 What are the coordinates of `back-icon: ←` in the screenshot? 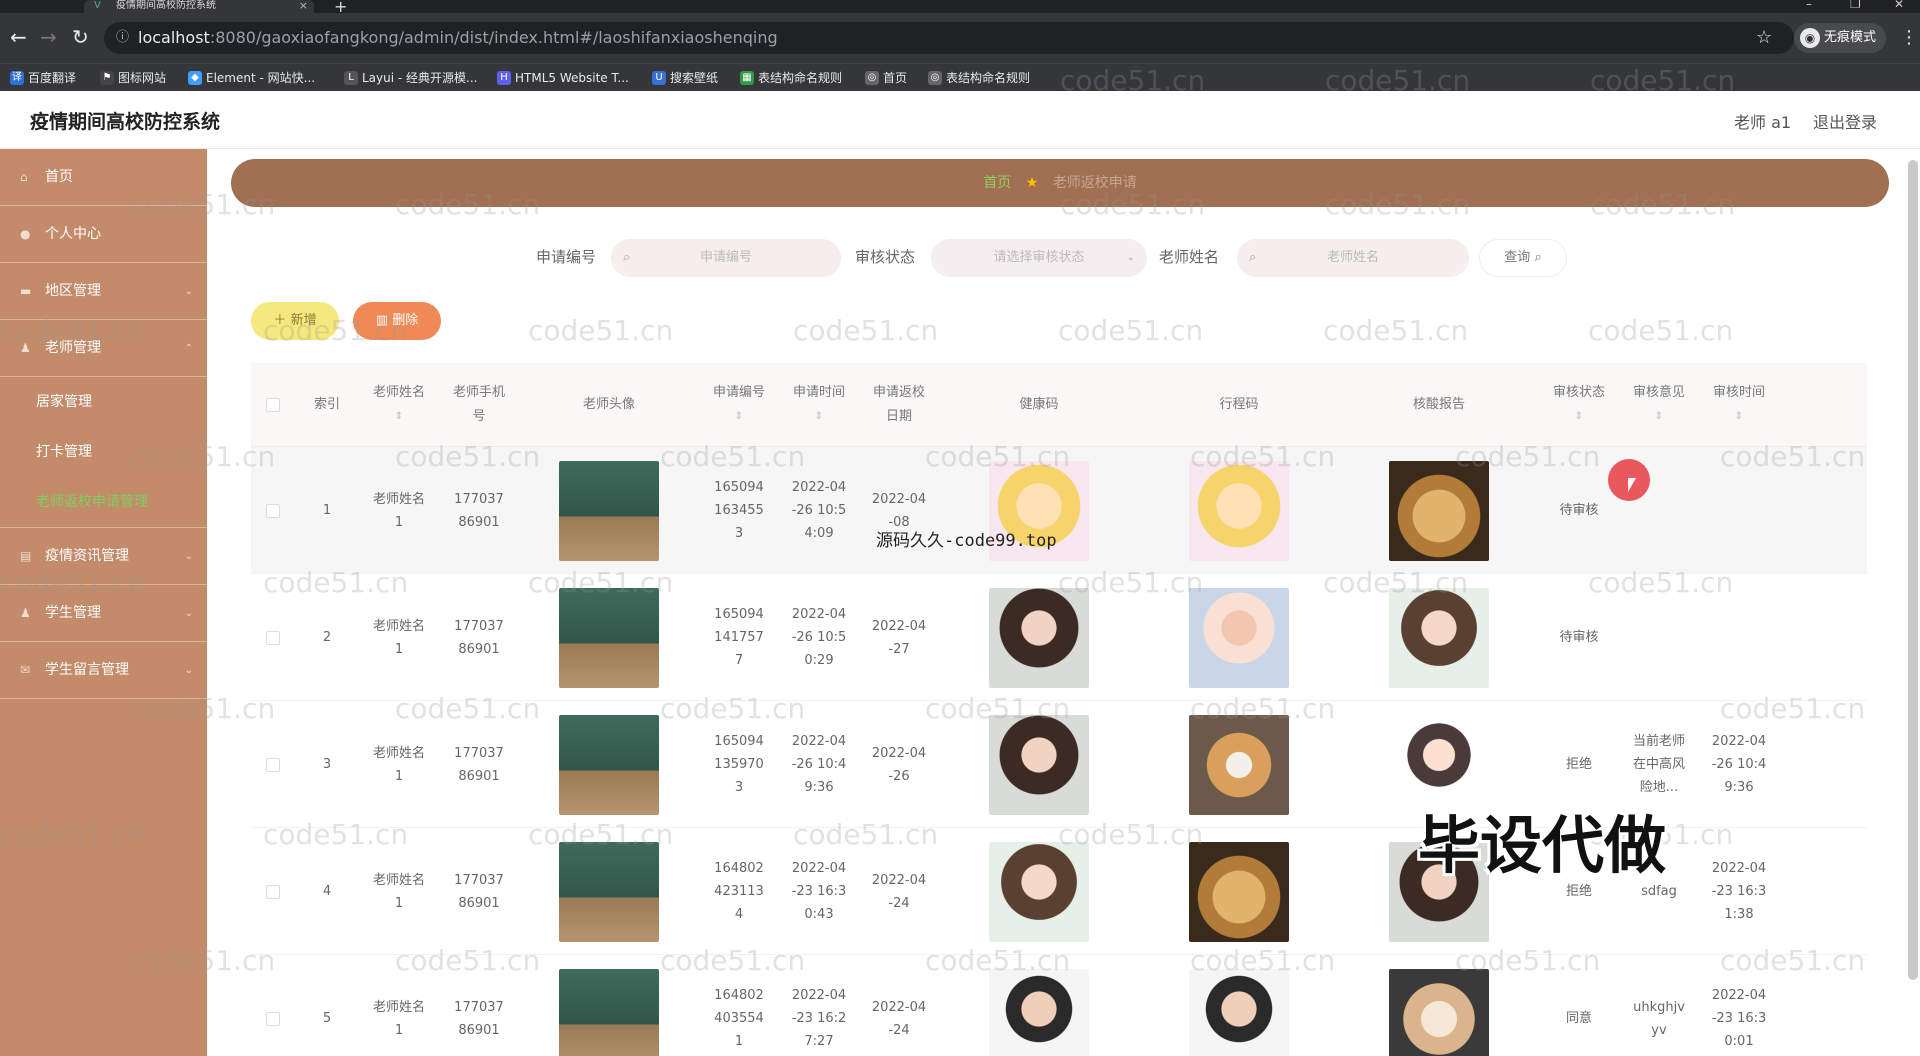 It's located at (18, 37).